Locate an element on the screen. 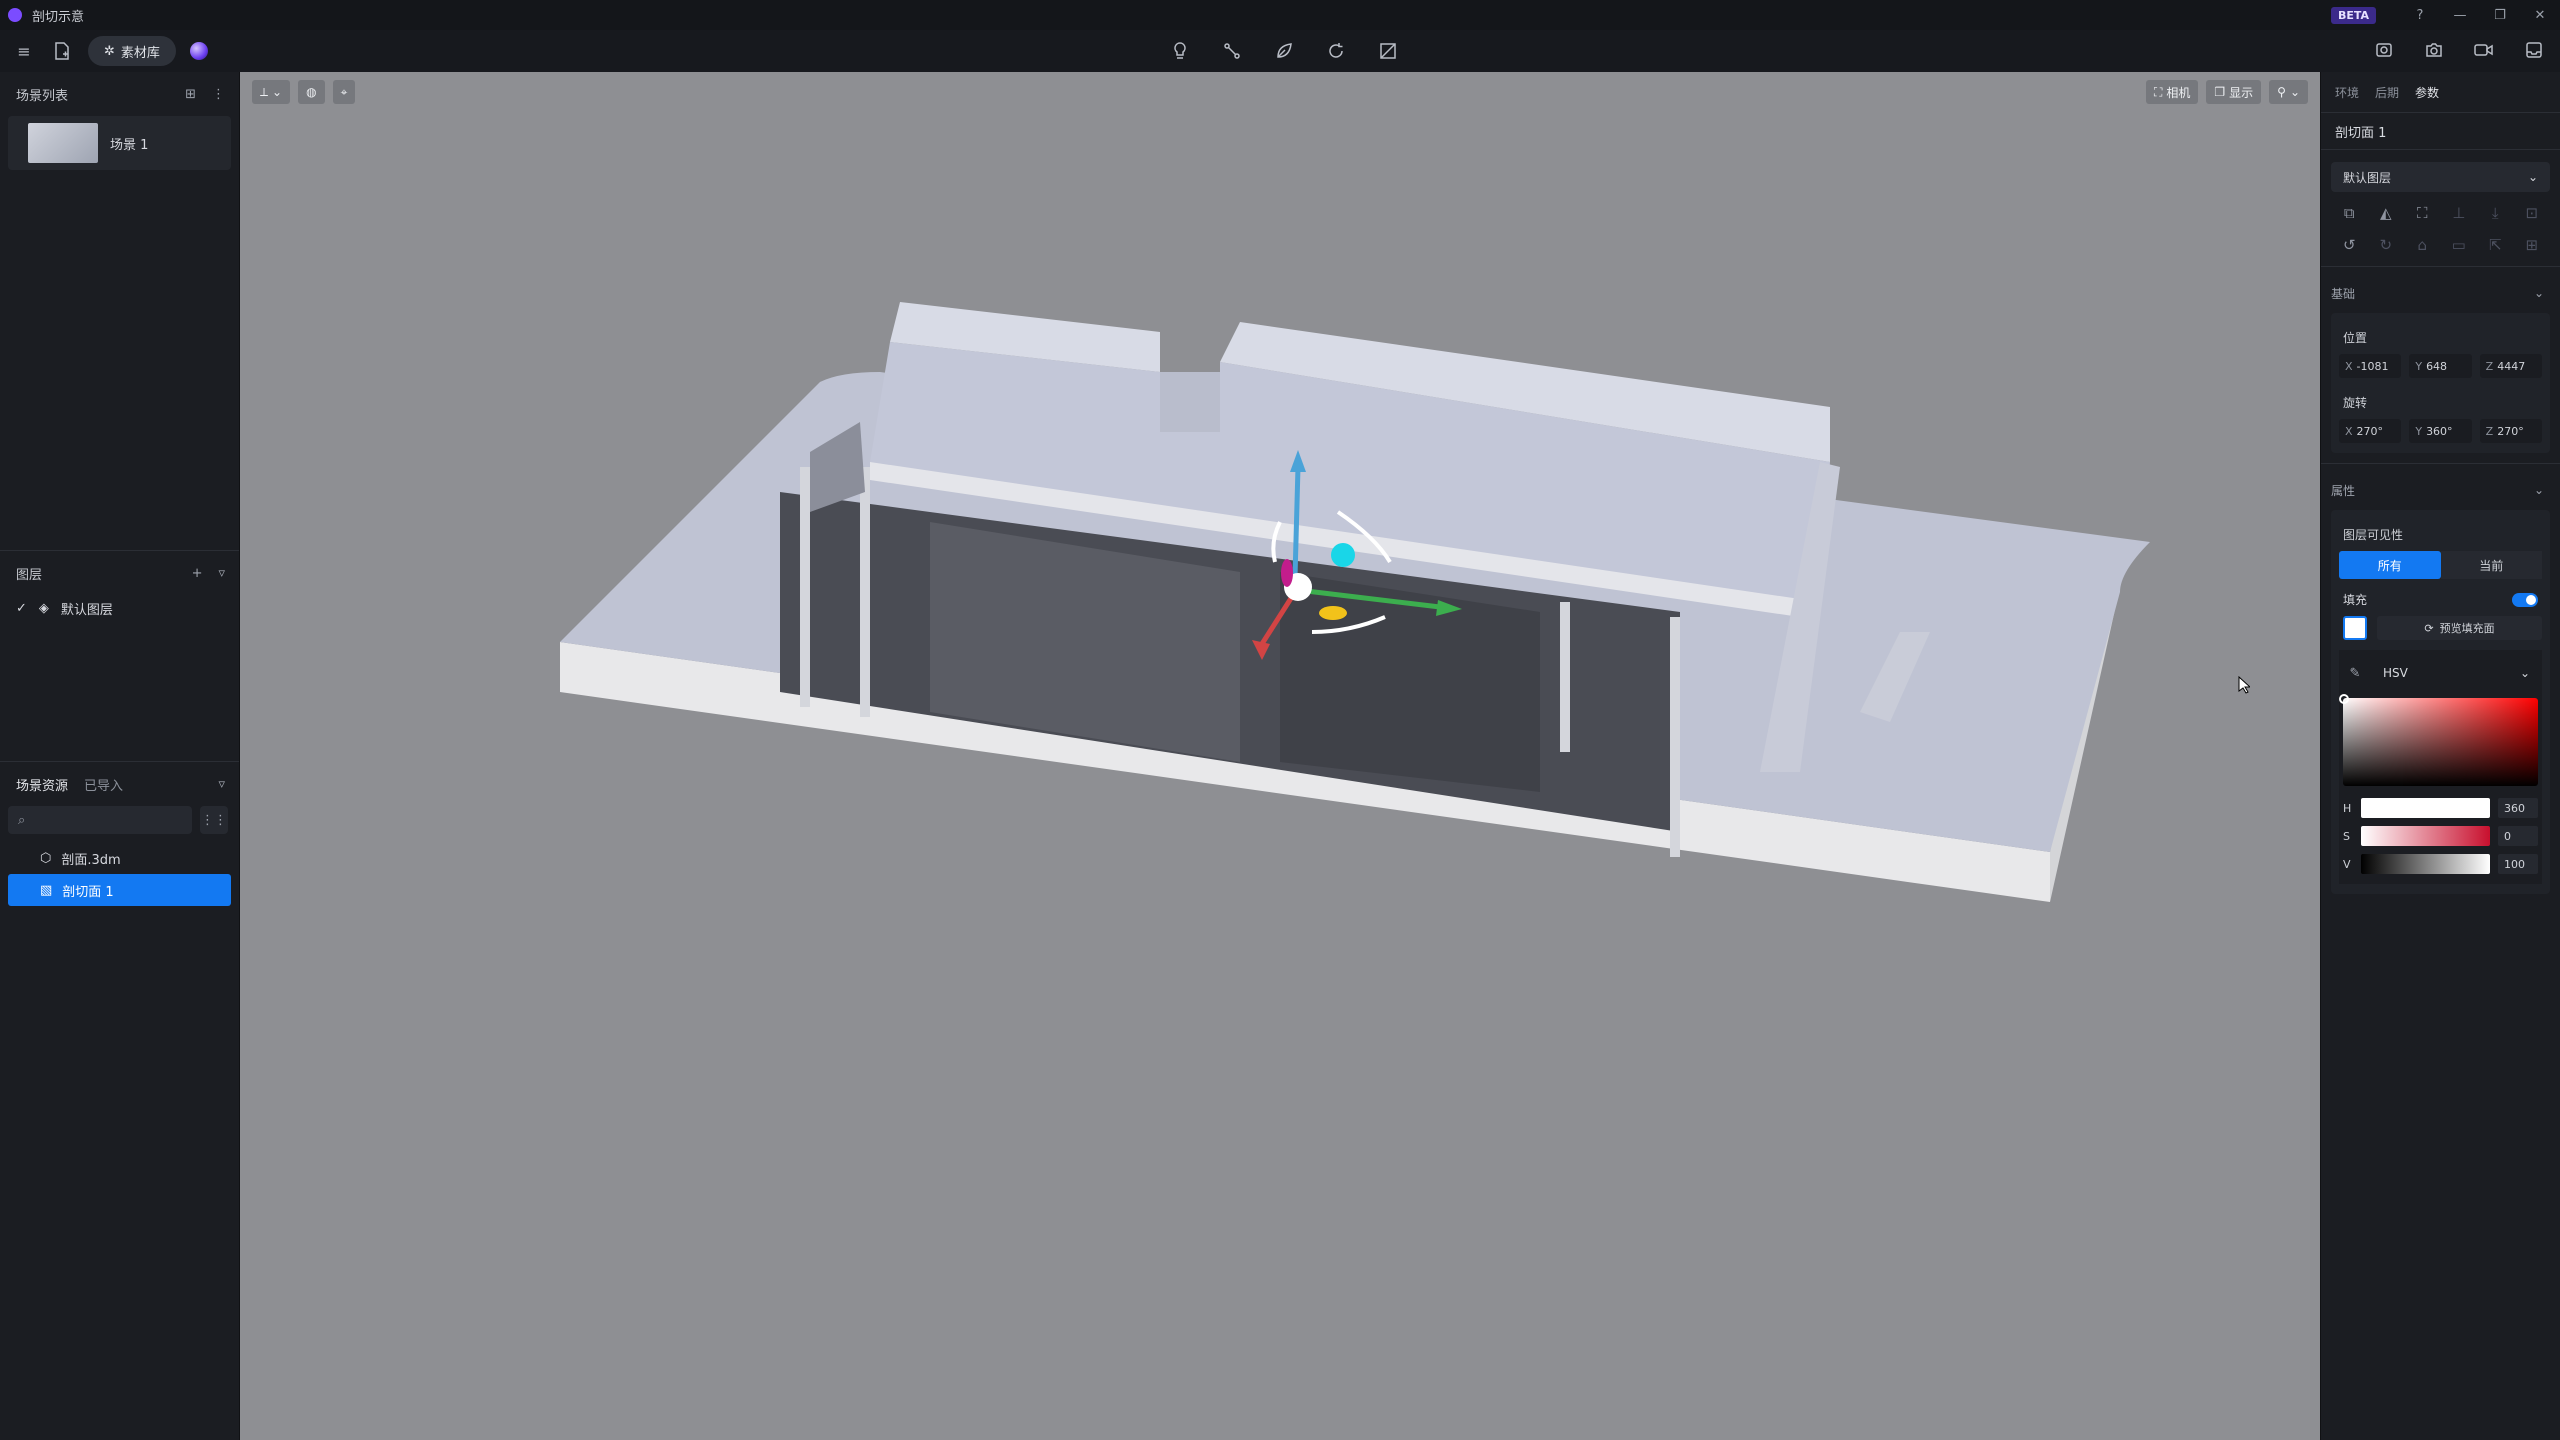 Image resolution: width=2560 pixels, height=1440 pixels. basic-title: 基础 is located at coordinates (2343, 293).